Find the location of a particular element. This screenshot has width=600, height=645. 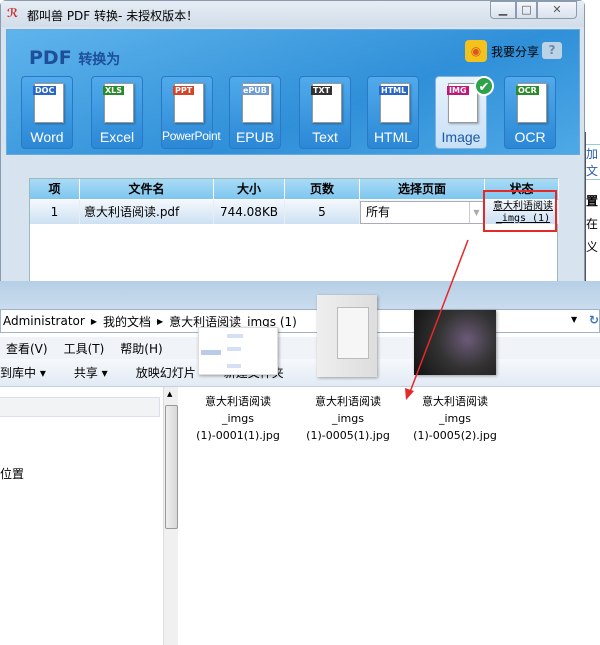

file-item: 意大利语阅读 _imgs (1)-0005(2).jpg is located at coordinates (455, 377).